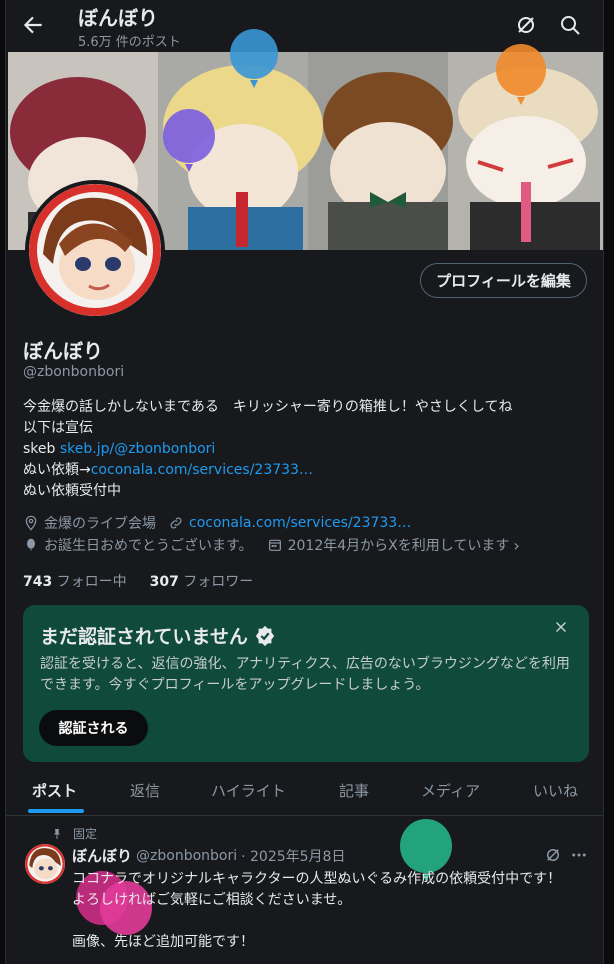  I want to click on following-count: 743, so click(38, 582).